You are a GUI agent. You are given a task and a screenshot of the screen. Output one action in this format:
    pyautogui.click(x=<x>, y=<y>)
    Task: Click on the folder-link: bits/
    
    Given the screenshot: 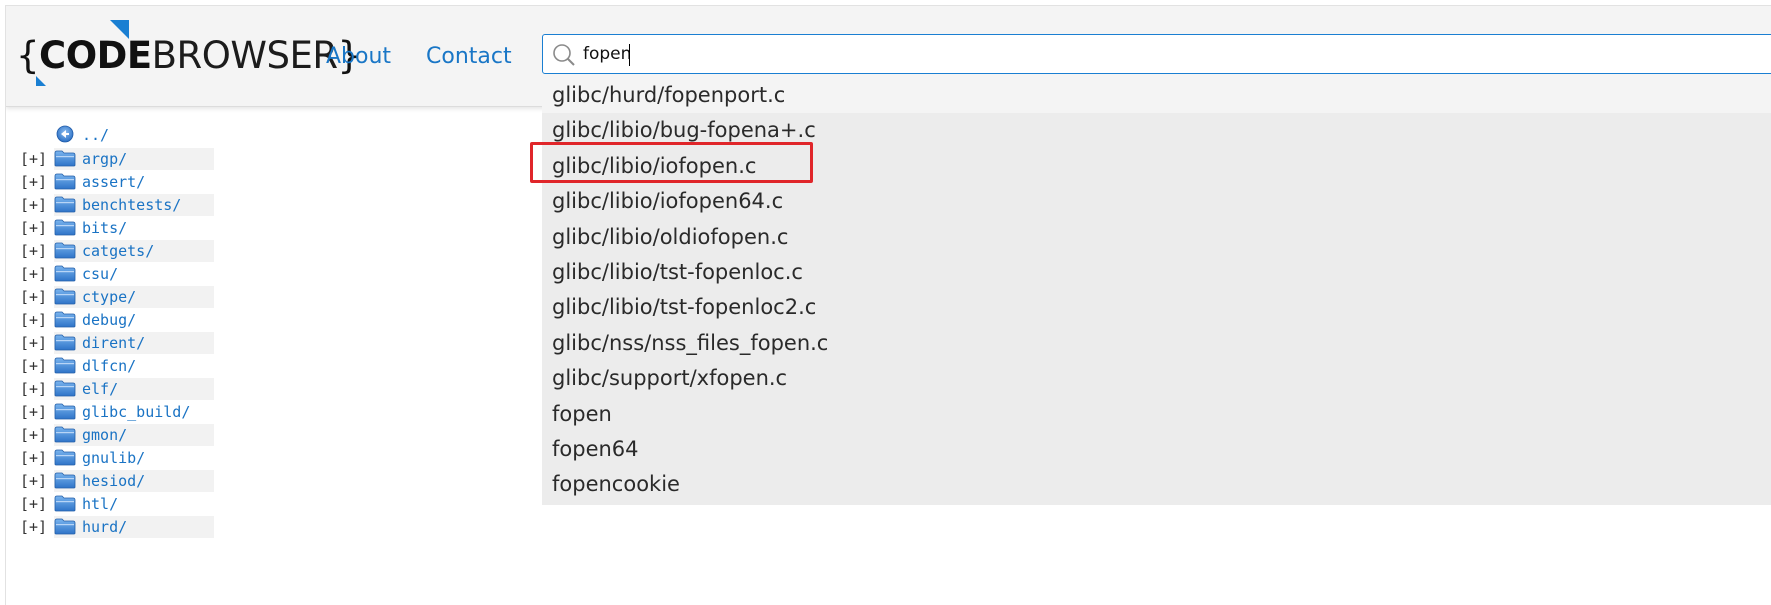 What is the action you would take?
    pyautogui.click(x=104, y=228)
    